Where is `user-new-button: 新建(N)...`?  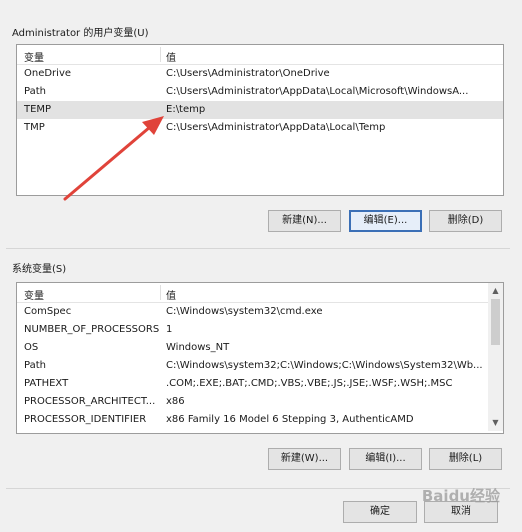 user-new-button: 新建(N)... is located at coordinates (304, 221).